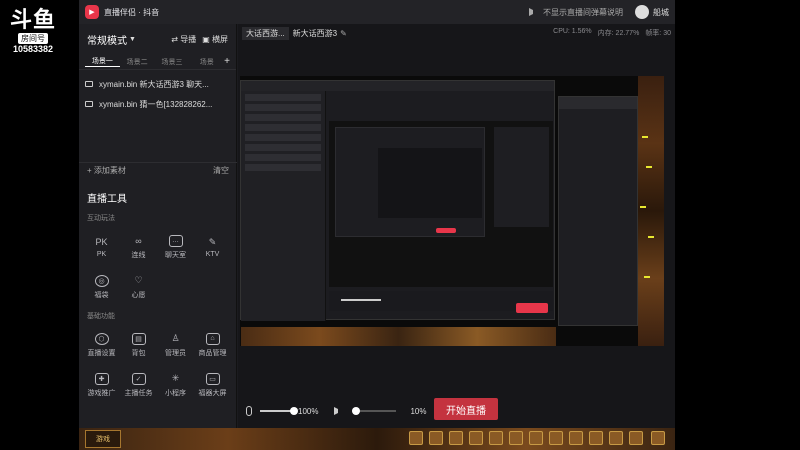 Image resolution: width=800 pixels, height=450 pixels. Describe the element at coordinates (175, 385) in the screenshot. I see `tool-mini-program: ✳ 小程序` at that location.